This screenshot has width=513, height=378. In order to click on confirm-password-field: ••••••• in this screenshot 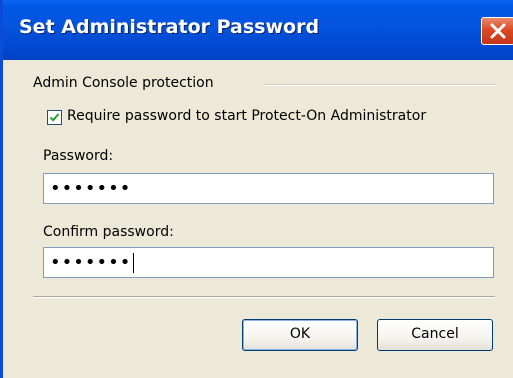, I will do `click(268, 262)`.